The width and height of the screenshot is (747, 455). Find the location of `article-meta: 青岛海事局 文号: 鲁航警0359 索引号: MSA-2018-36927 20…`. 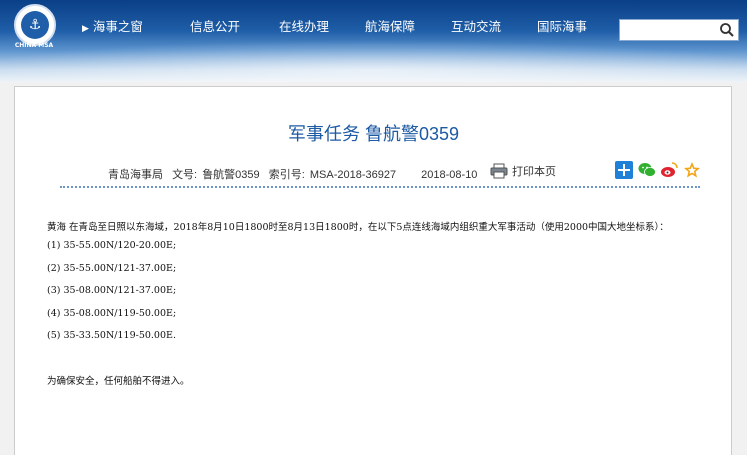

article-meta: 青岛海事局 文号: 鲁航警0359 索引号: MSA-2018-36927 20… is located at coordinates (295, 174).